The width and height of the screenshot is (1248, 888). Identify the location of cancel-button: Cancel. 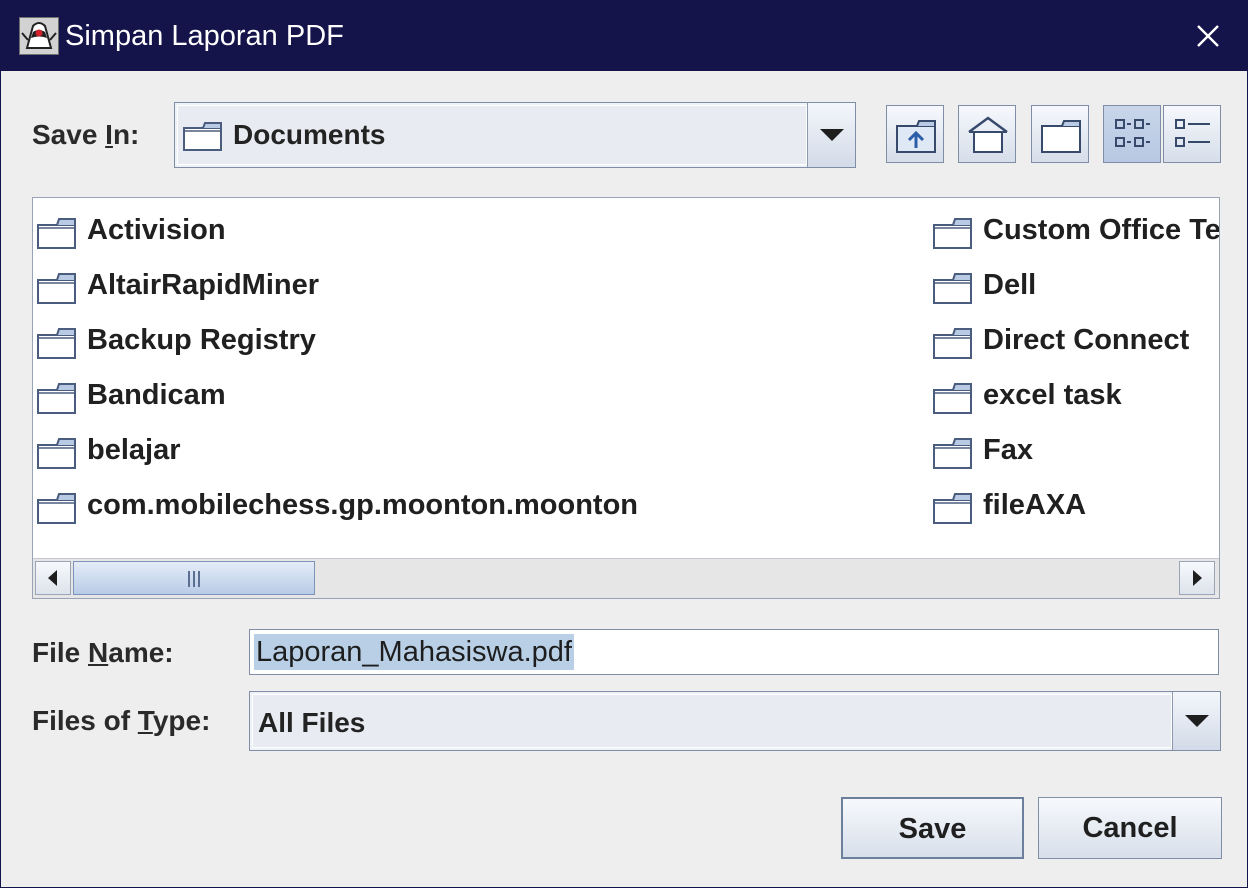
(1130, 828).